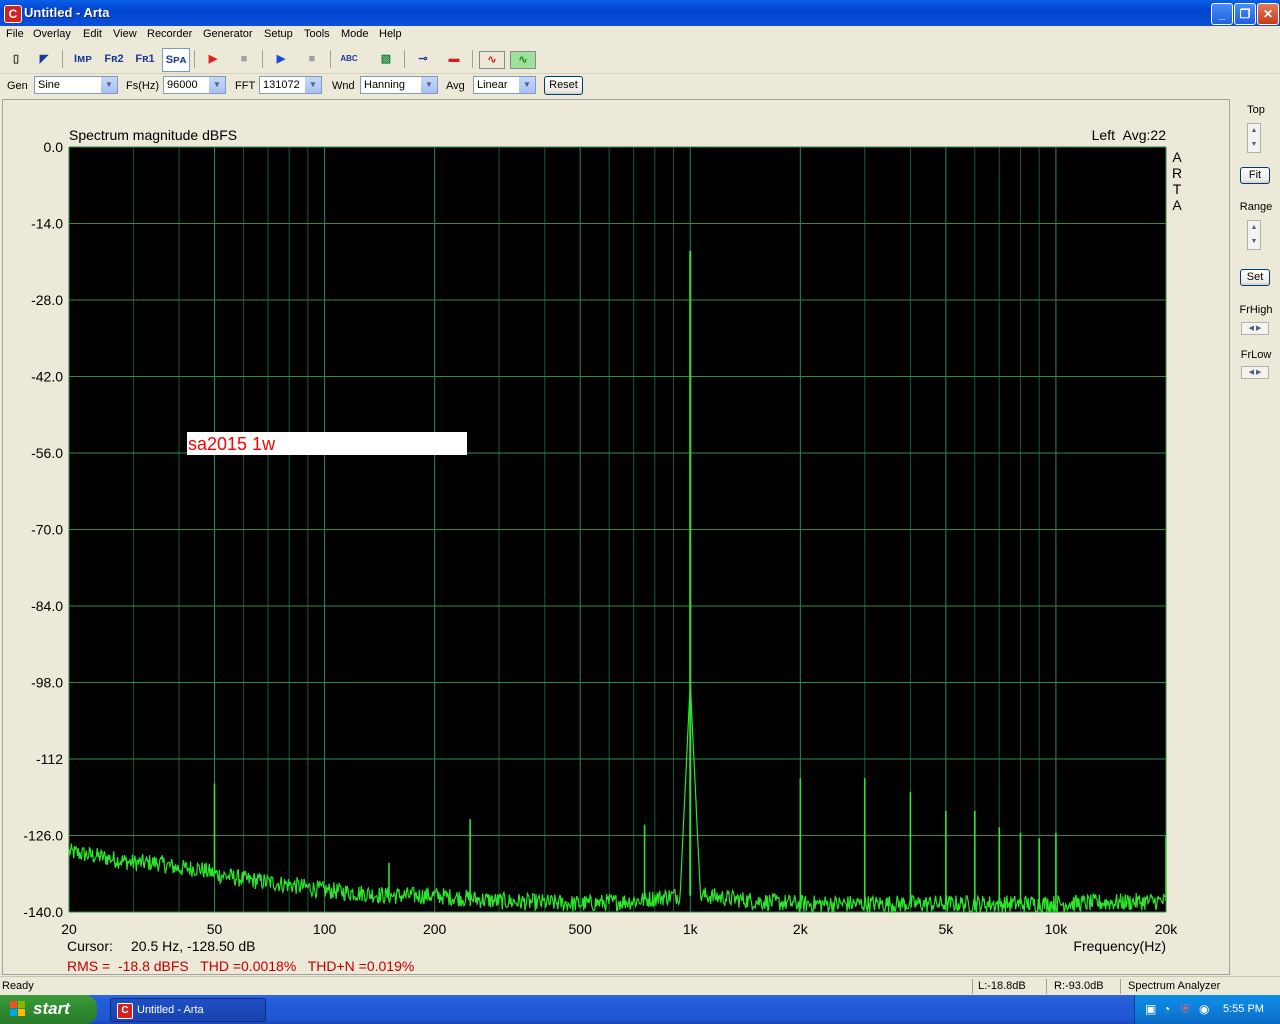 The image size is (1280, 1024). I want to click on reset-button: Reset, so click(563, 85).